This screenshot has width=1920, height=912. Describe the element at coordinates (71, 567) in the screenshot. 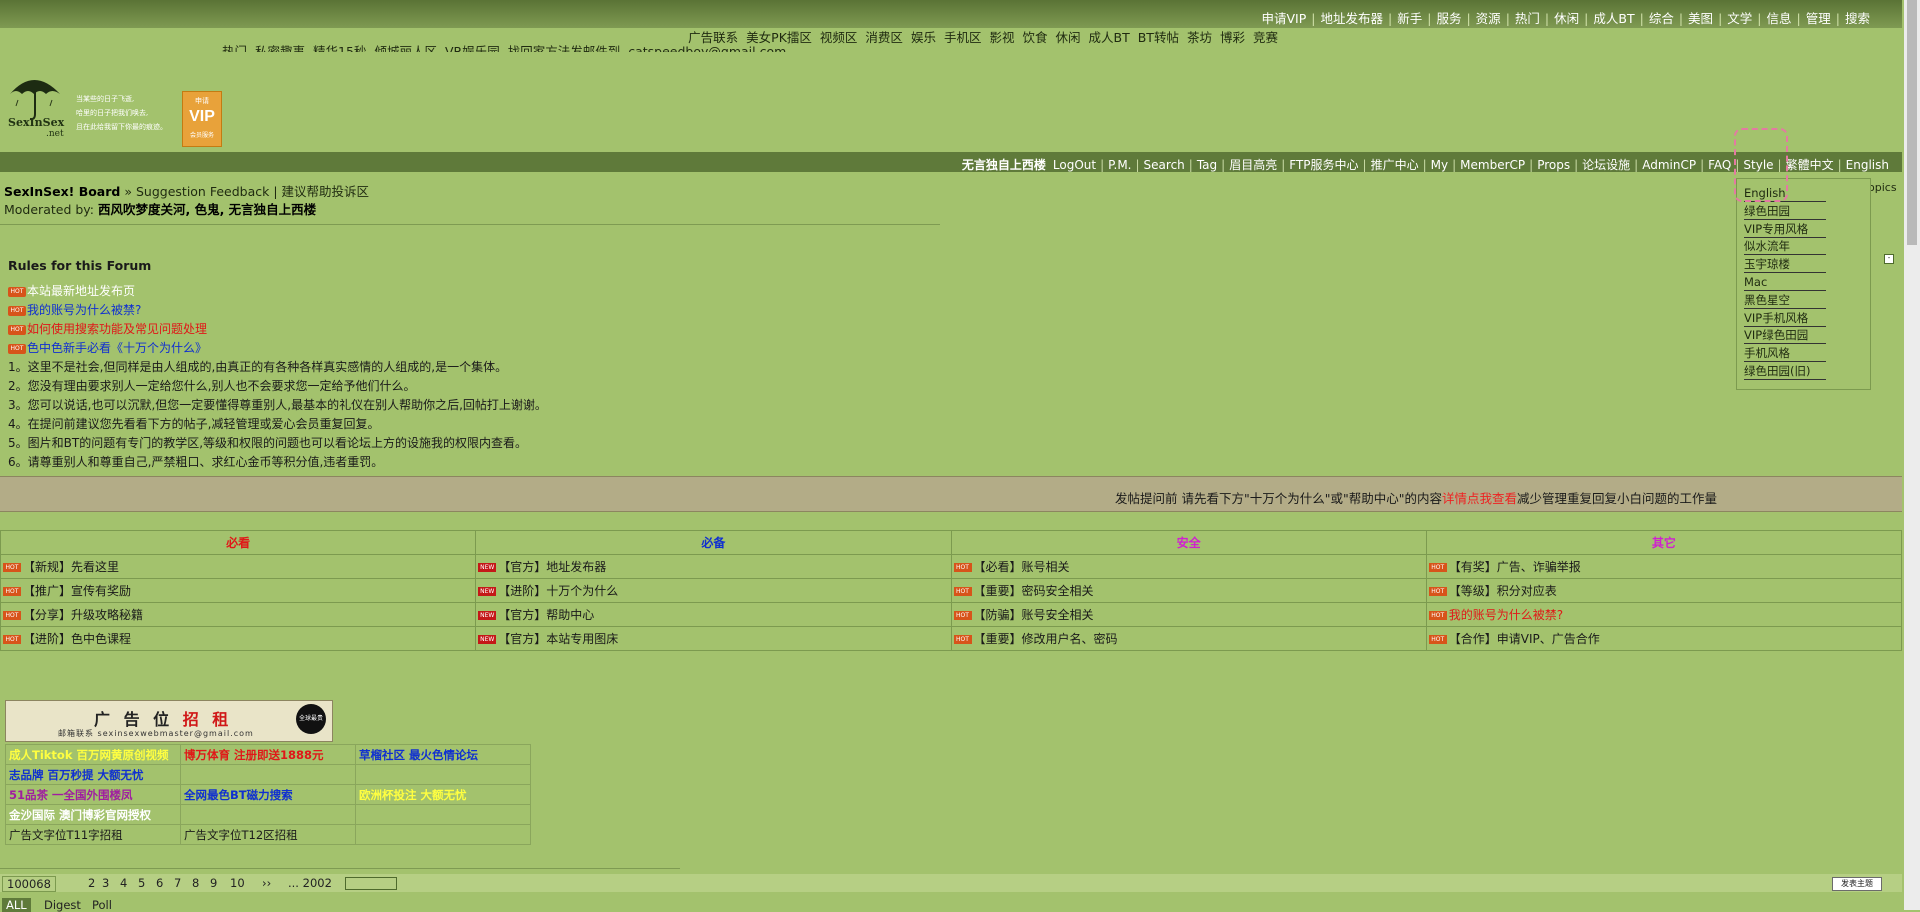

I see `grid-link: 【新规】先看这里` at that location.